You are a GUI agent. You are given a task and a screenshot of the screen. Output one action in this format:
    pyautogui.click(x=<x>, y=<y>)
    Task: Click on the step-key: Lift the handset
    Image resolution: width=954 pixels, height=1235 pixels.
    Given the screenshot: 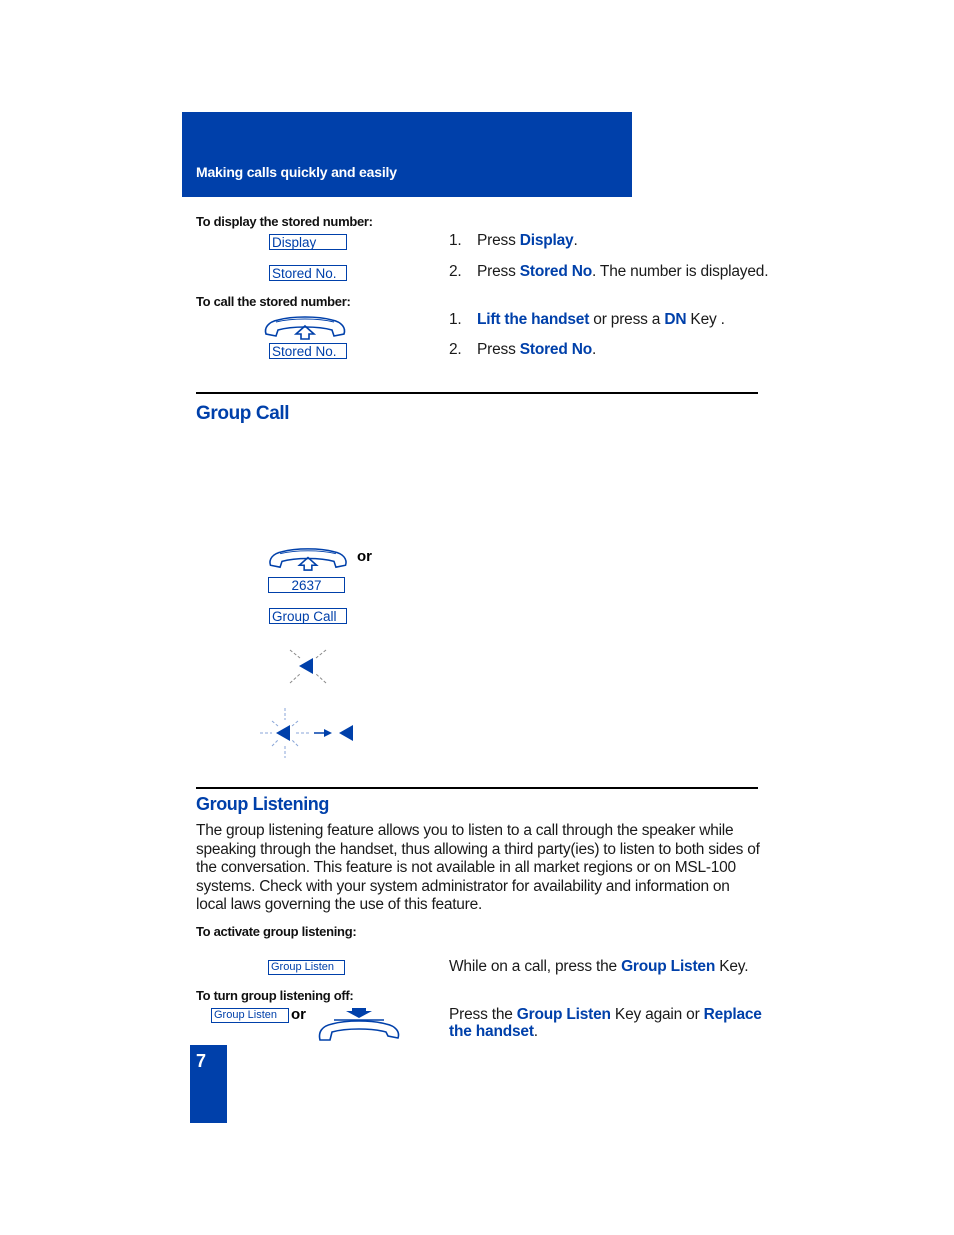 What is the action you would take?
    pyautogui.click(x=533, y=319)
    